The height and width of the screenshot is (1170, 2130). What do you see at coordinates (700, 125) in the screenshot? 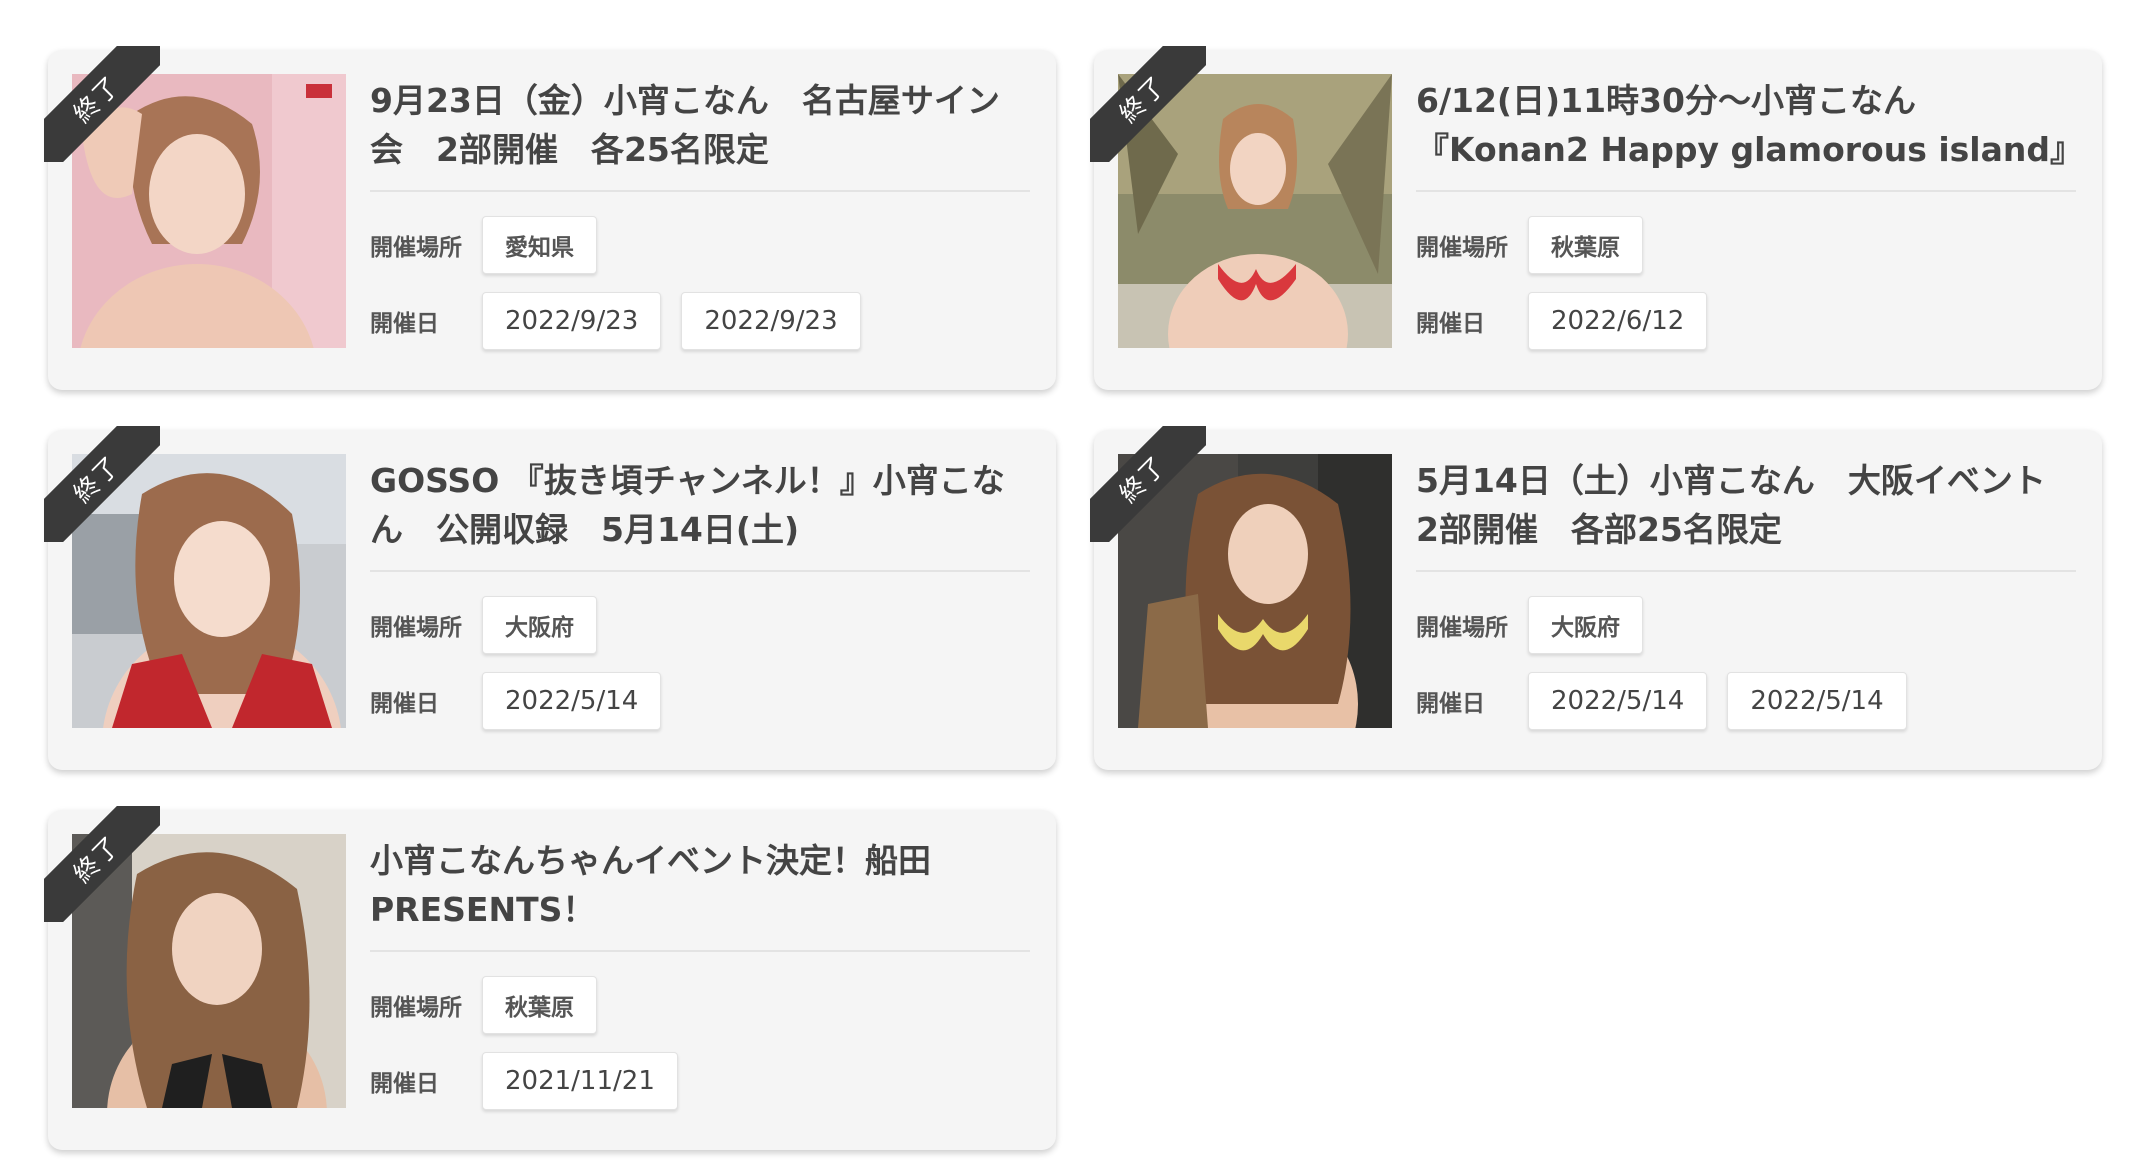
I see `event-title: 9月23日（金）小宵こなん 名古屋サイン会 2部開催 各25名限定` at bounding box center [700, 125].